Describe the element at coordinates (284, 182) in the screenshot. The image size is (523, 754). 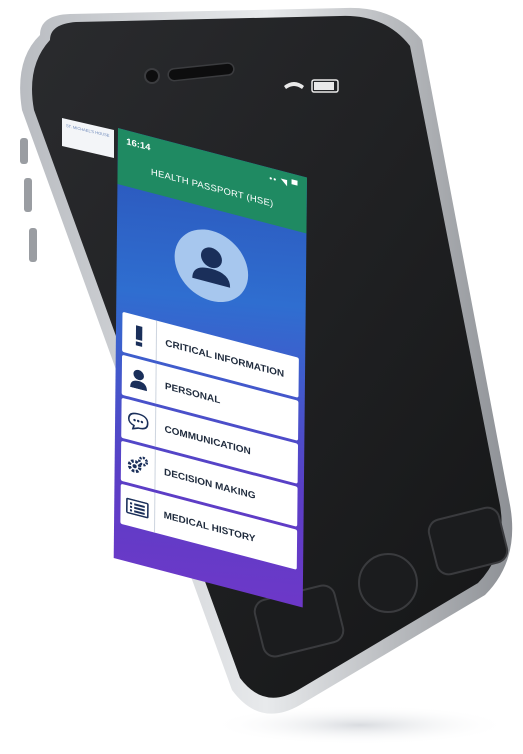
I see `status-icons: •• ◥ ▀` at that location.